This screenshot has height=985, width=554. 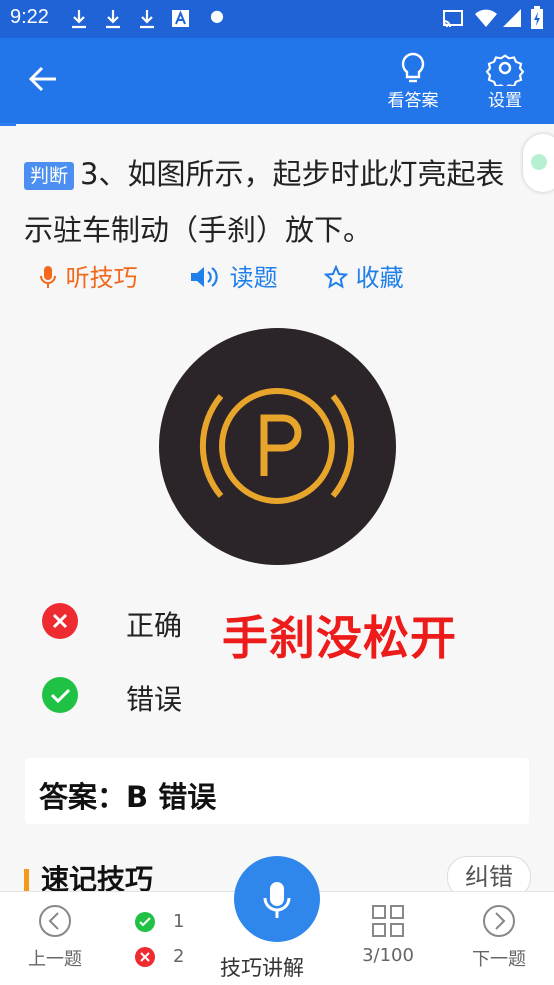 What do you see at coordinates (55, 921) in the screenshot?
I see `chevron-left-icon` at bounding box center [55, 921].